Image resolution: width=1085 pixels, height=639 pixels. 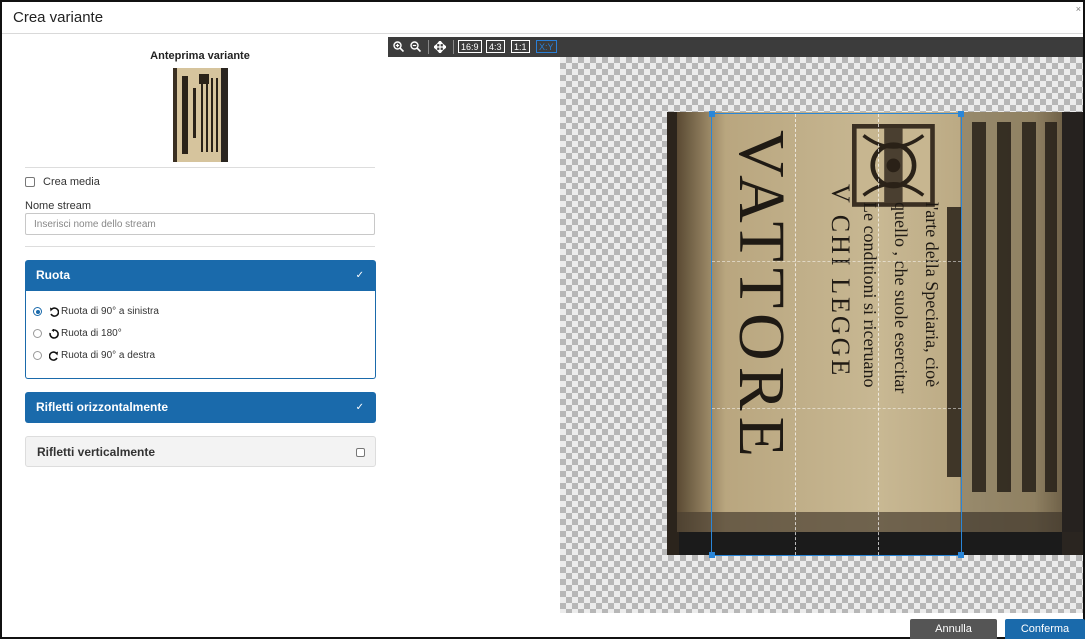 What do you see at coordinates (200, 56) in the screenshot?
I see `preview-title: Anteprima variante` at bounding box center [200, 56].